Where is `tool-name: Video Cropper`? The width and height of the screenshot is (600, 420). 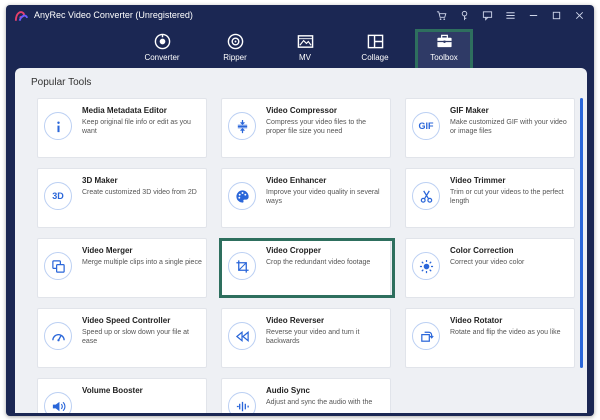 tool-name: Video Cropper is located at coordinates (293, 250).